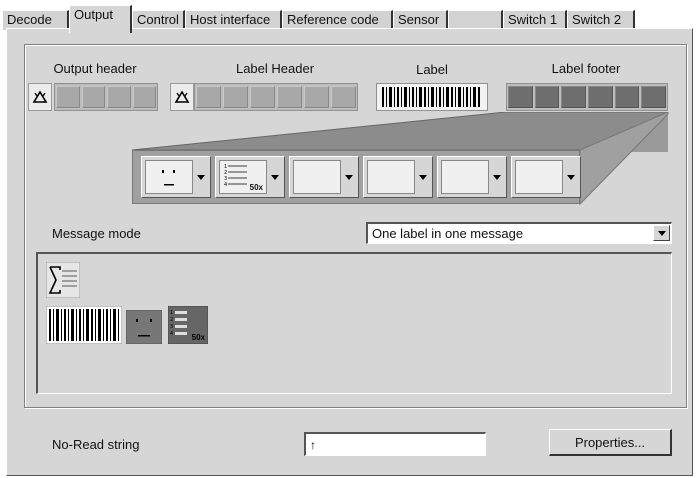  I want to click on label-header-label: Label Header, so click(275, 68).